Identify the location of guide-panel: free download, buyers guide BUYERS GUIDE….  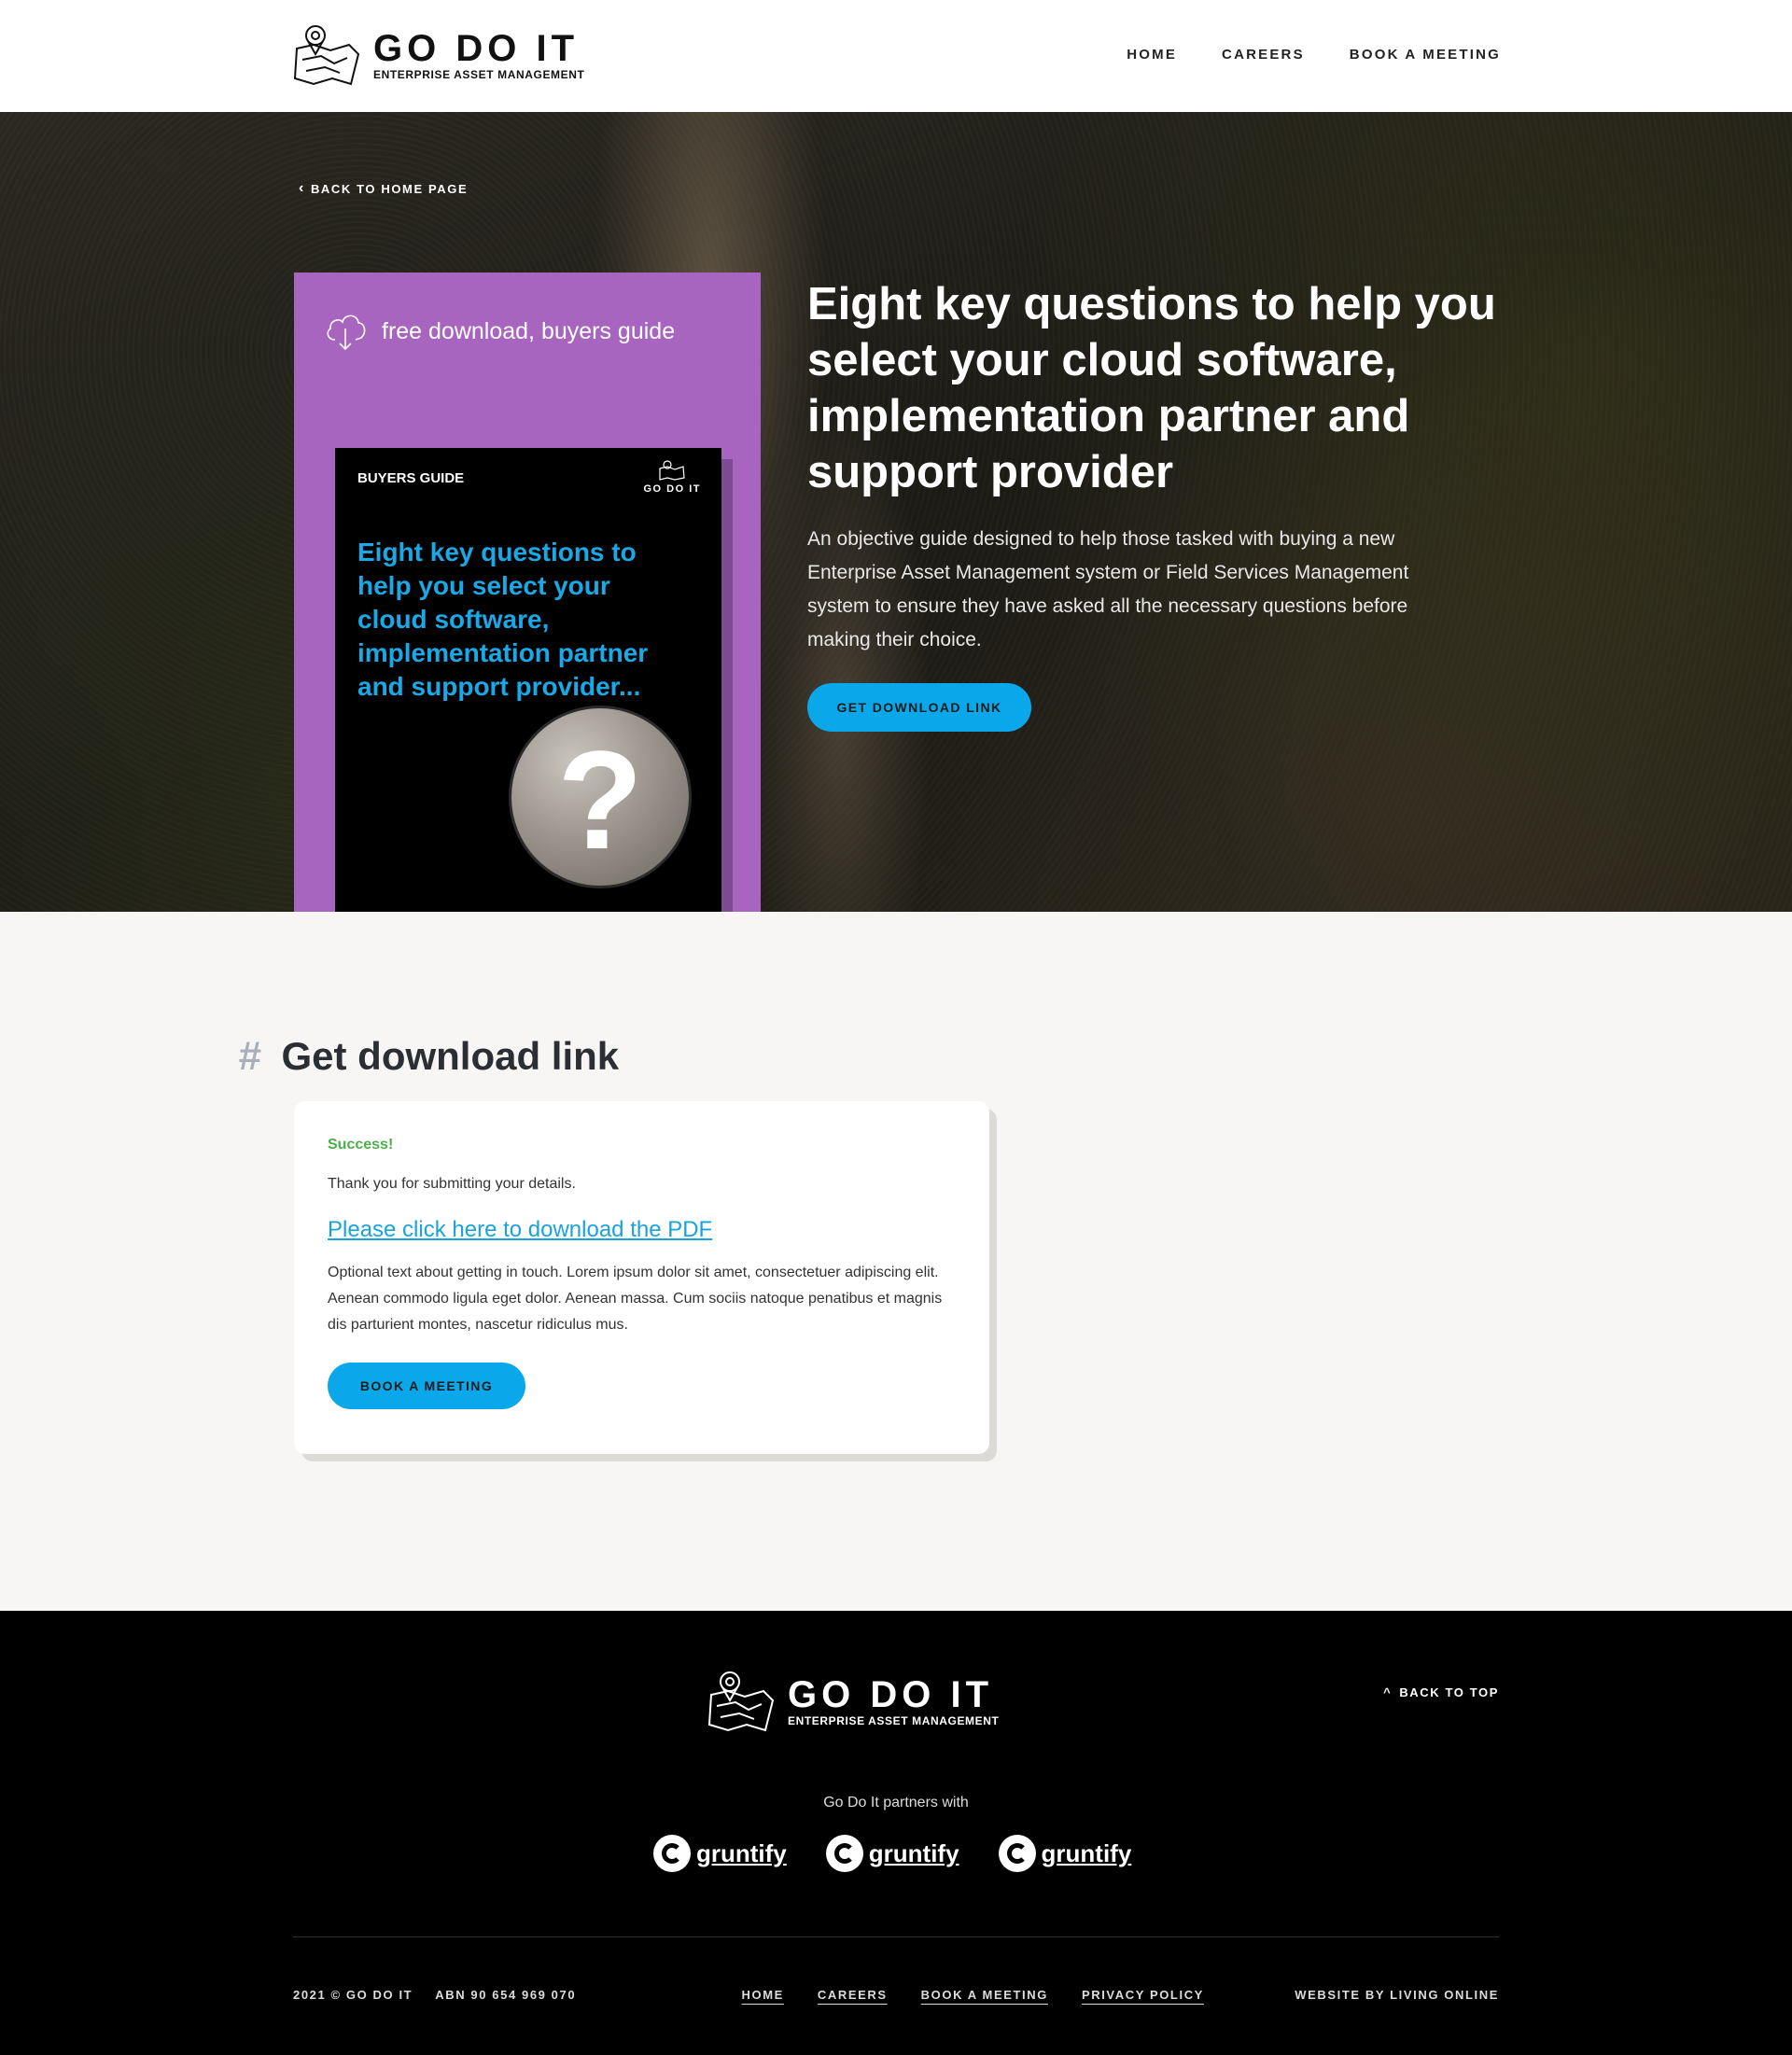
(527, 592).